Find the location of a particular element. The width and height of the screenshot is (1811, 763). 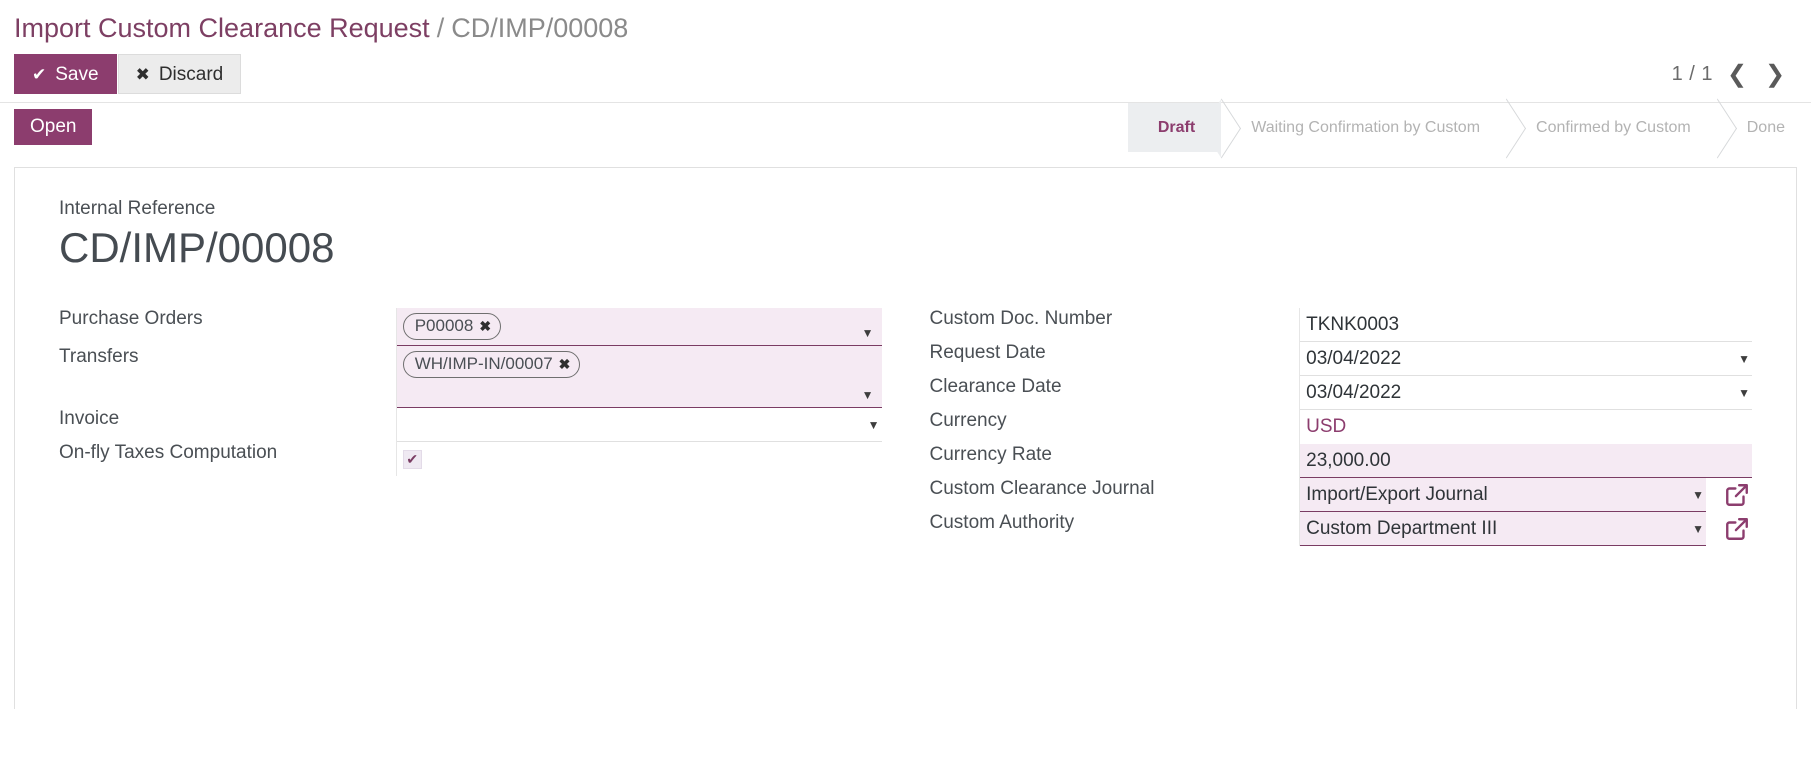

tag-label: WH/IMP-IN/00007 is located at coordinates (483, 363).